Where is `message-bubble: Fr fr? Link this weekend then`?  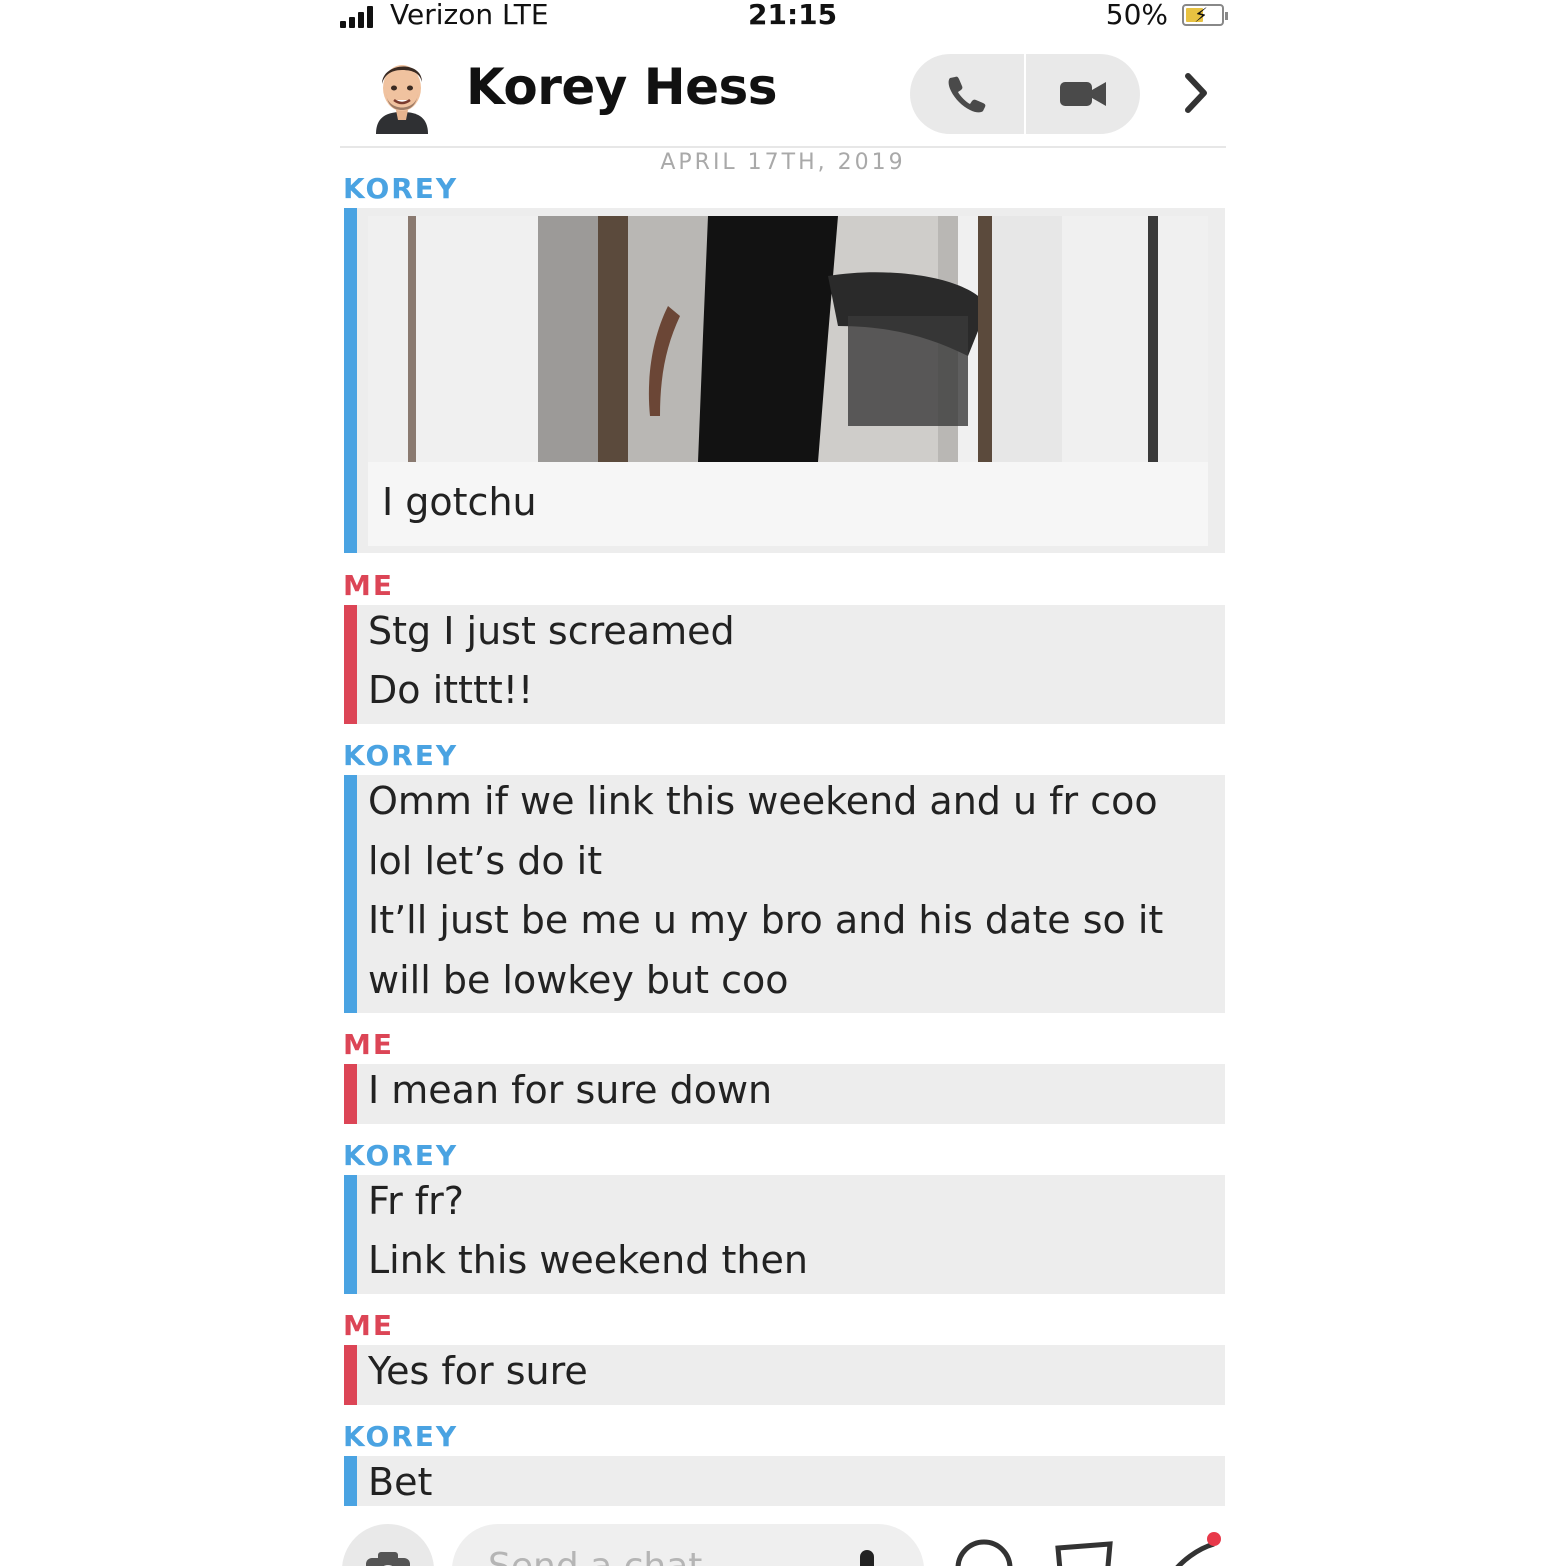 message-bubble: Fr fr? Link this weekend then is located at coordinates (784, 1234).